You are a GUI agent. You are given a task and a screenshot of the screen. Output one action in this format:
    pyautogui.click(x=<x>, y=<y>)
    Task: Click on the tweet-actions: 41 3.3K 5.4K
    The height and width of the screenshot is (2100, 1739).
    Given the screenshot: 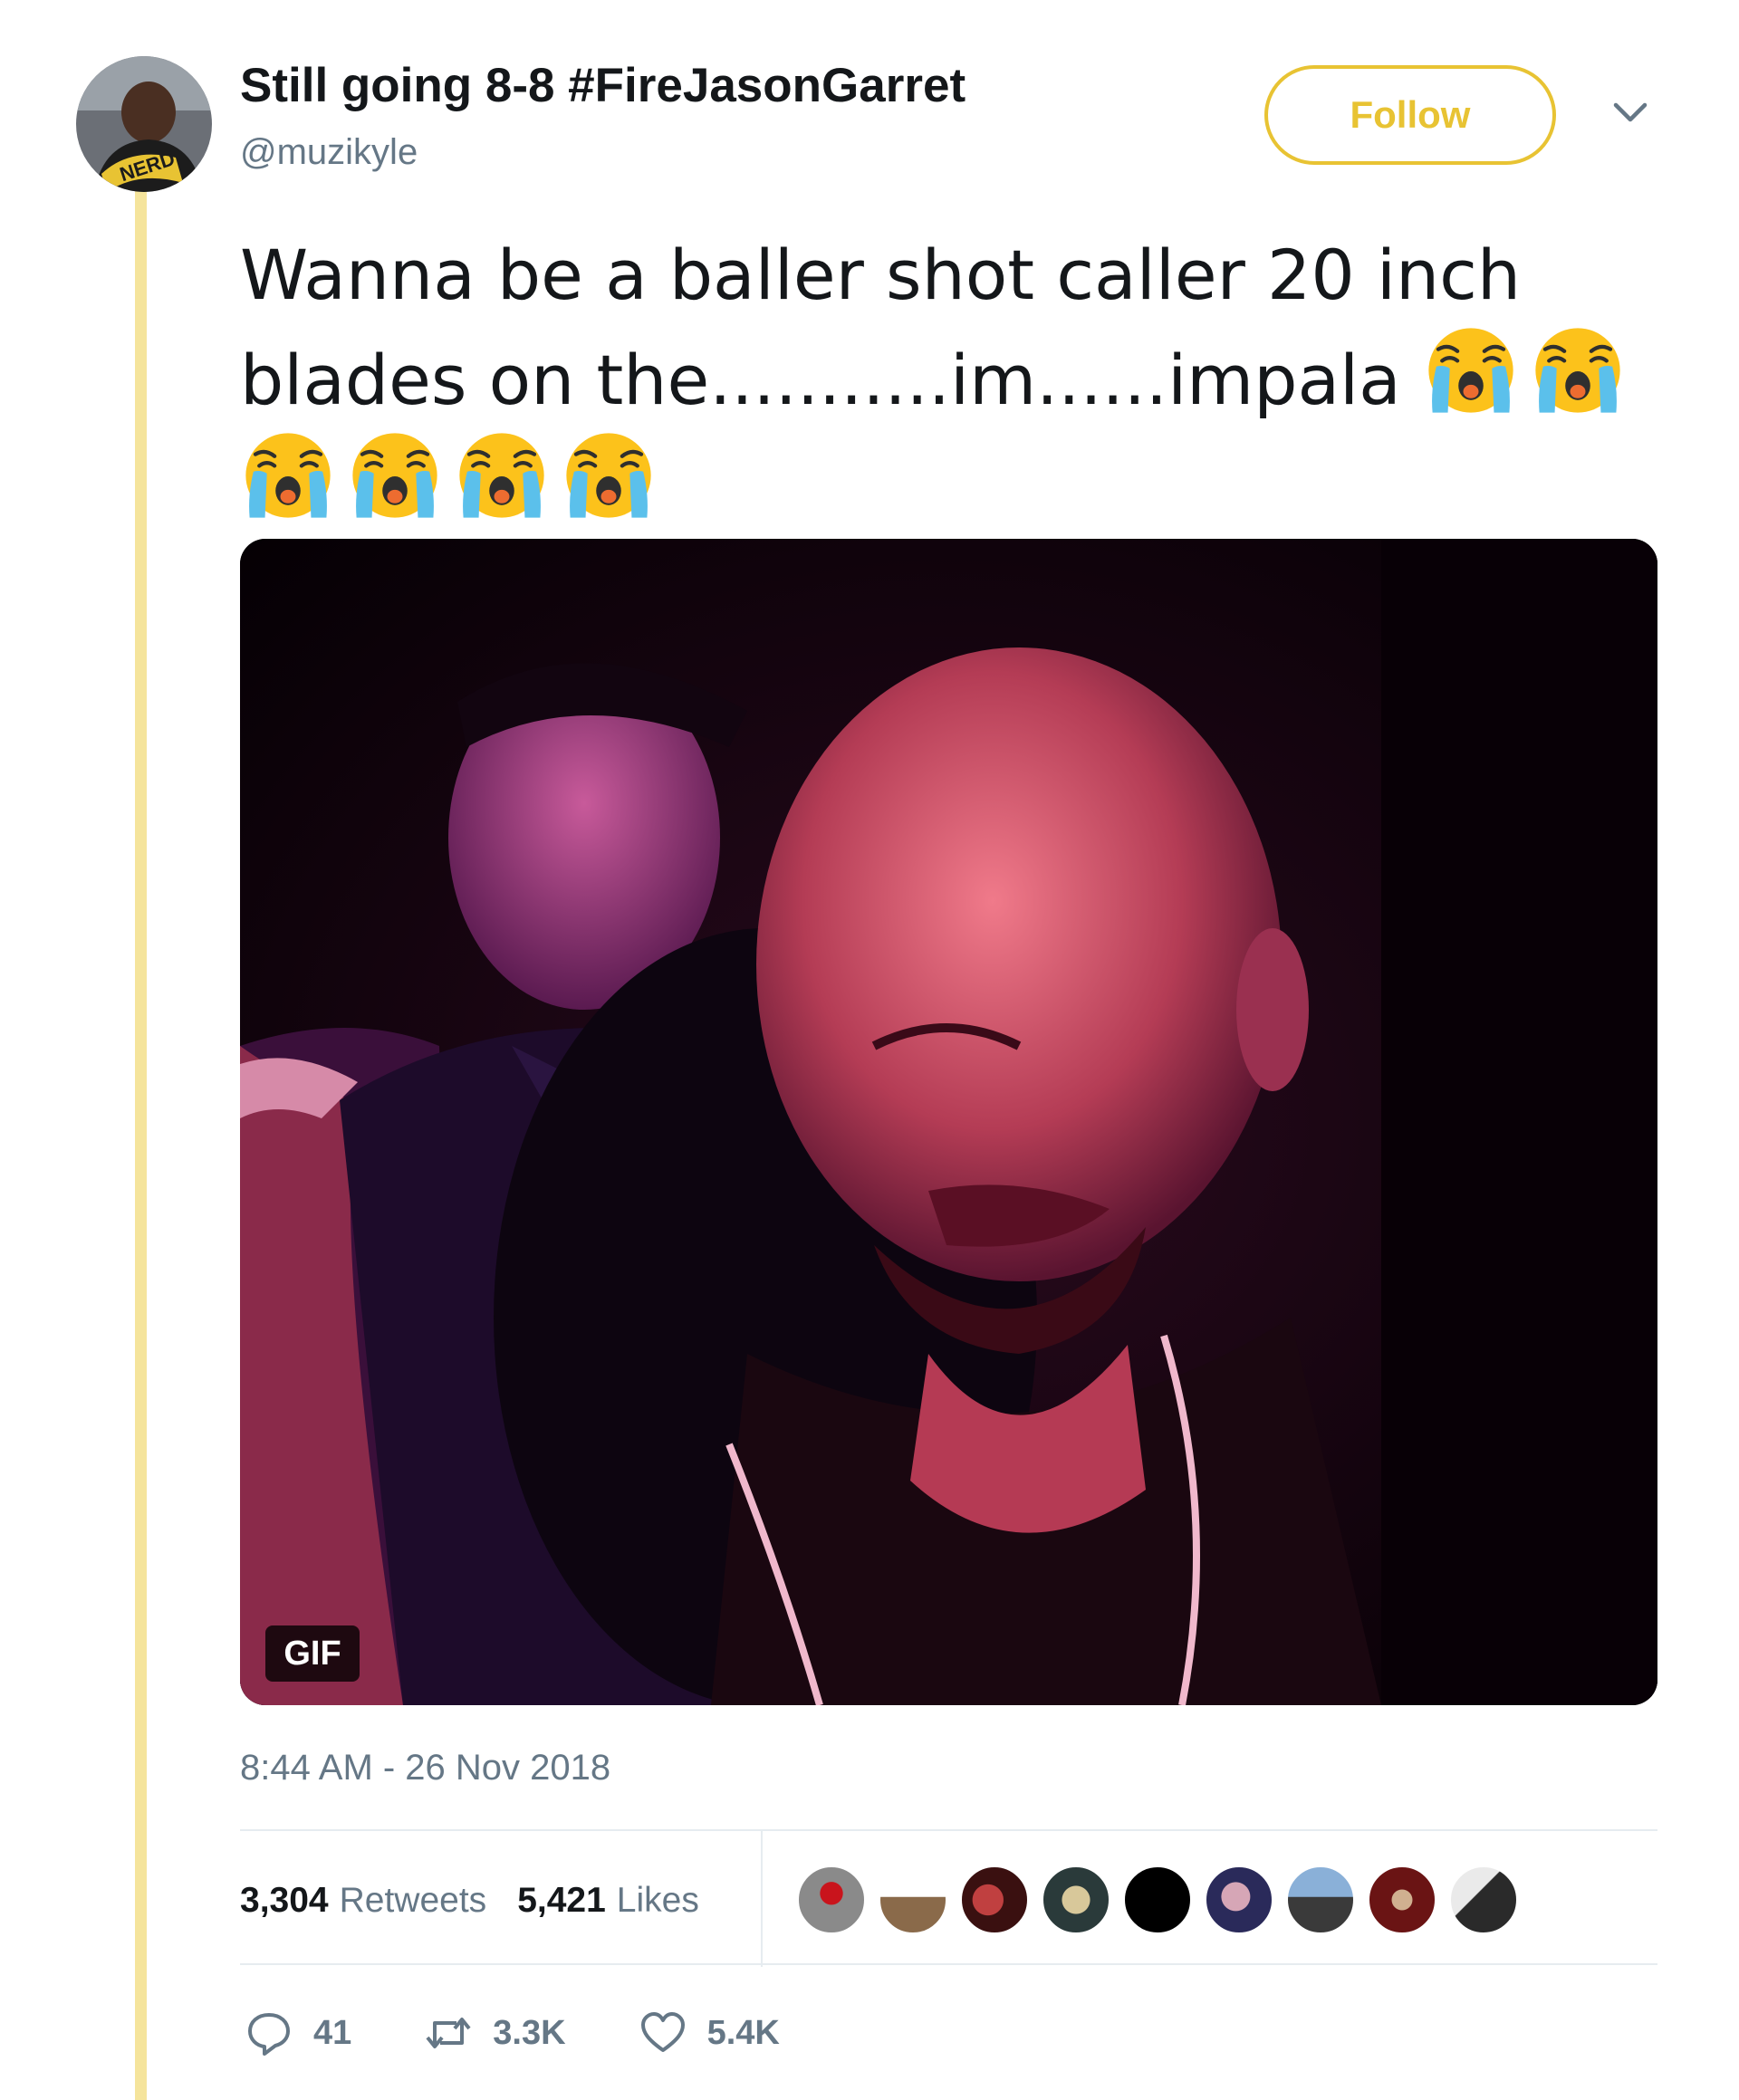 What is the action you would take?
    pyautogui.click(x=548, y=2033)
    